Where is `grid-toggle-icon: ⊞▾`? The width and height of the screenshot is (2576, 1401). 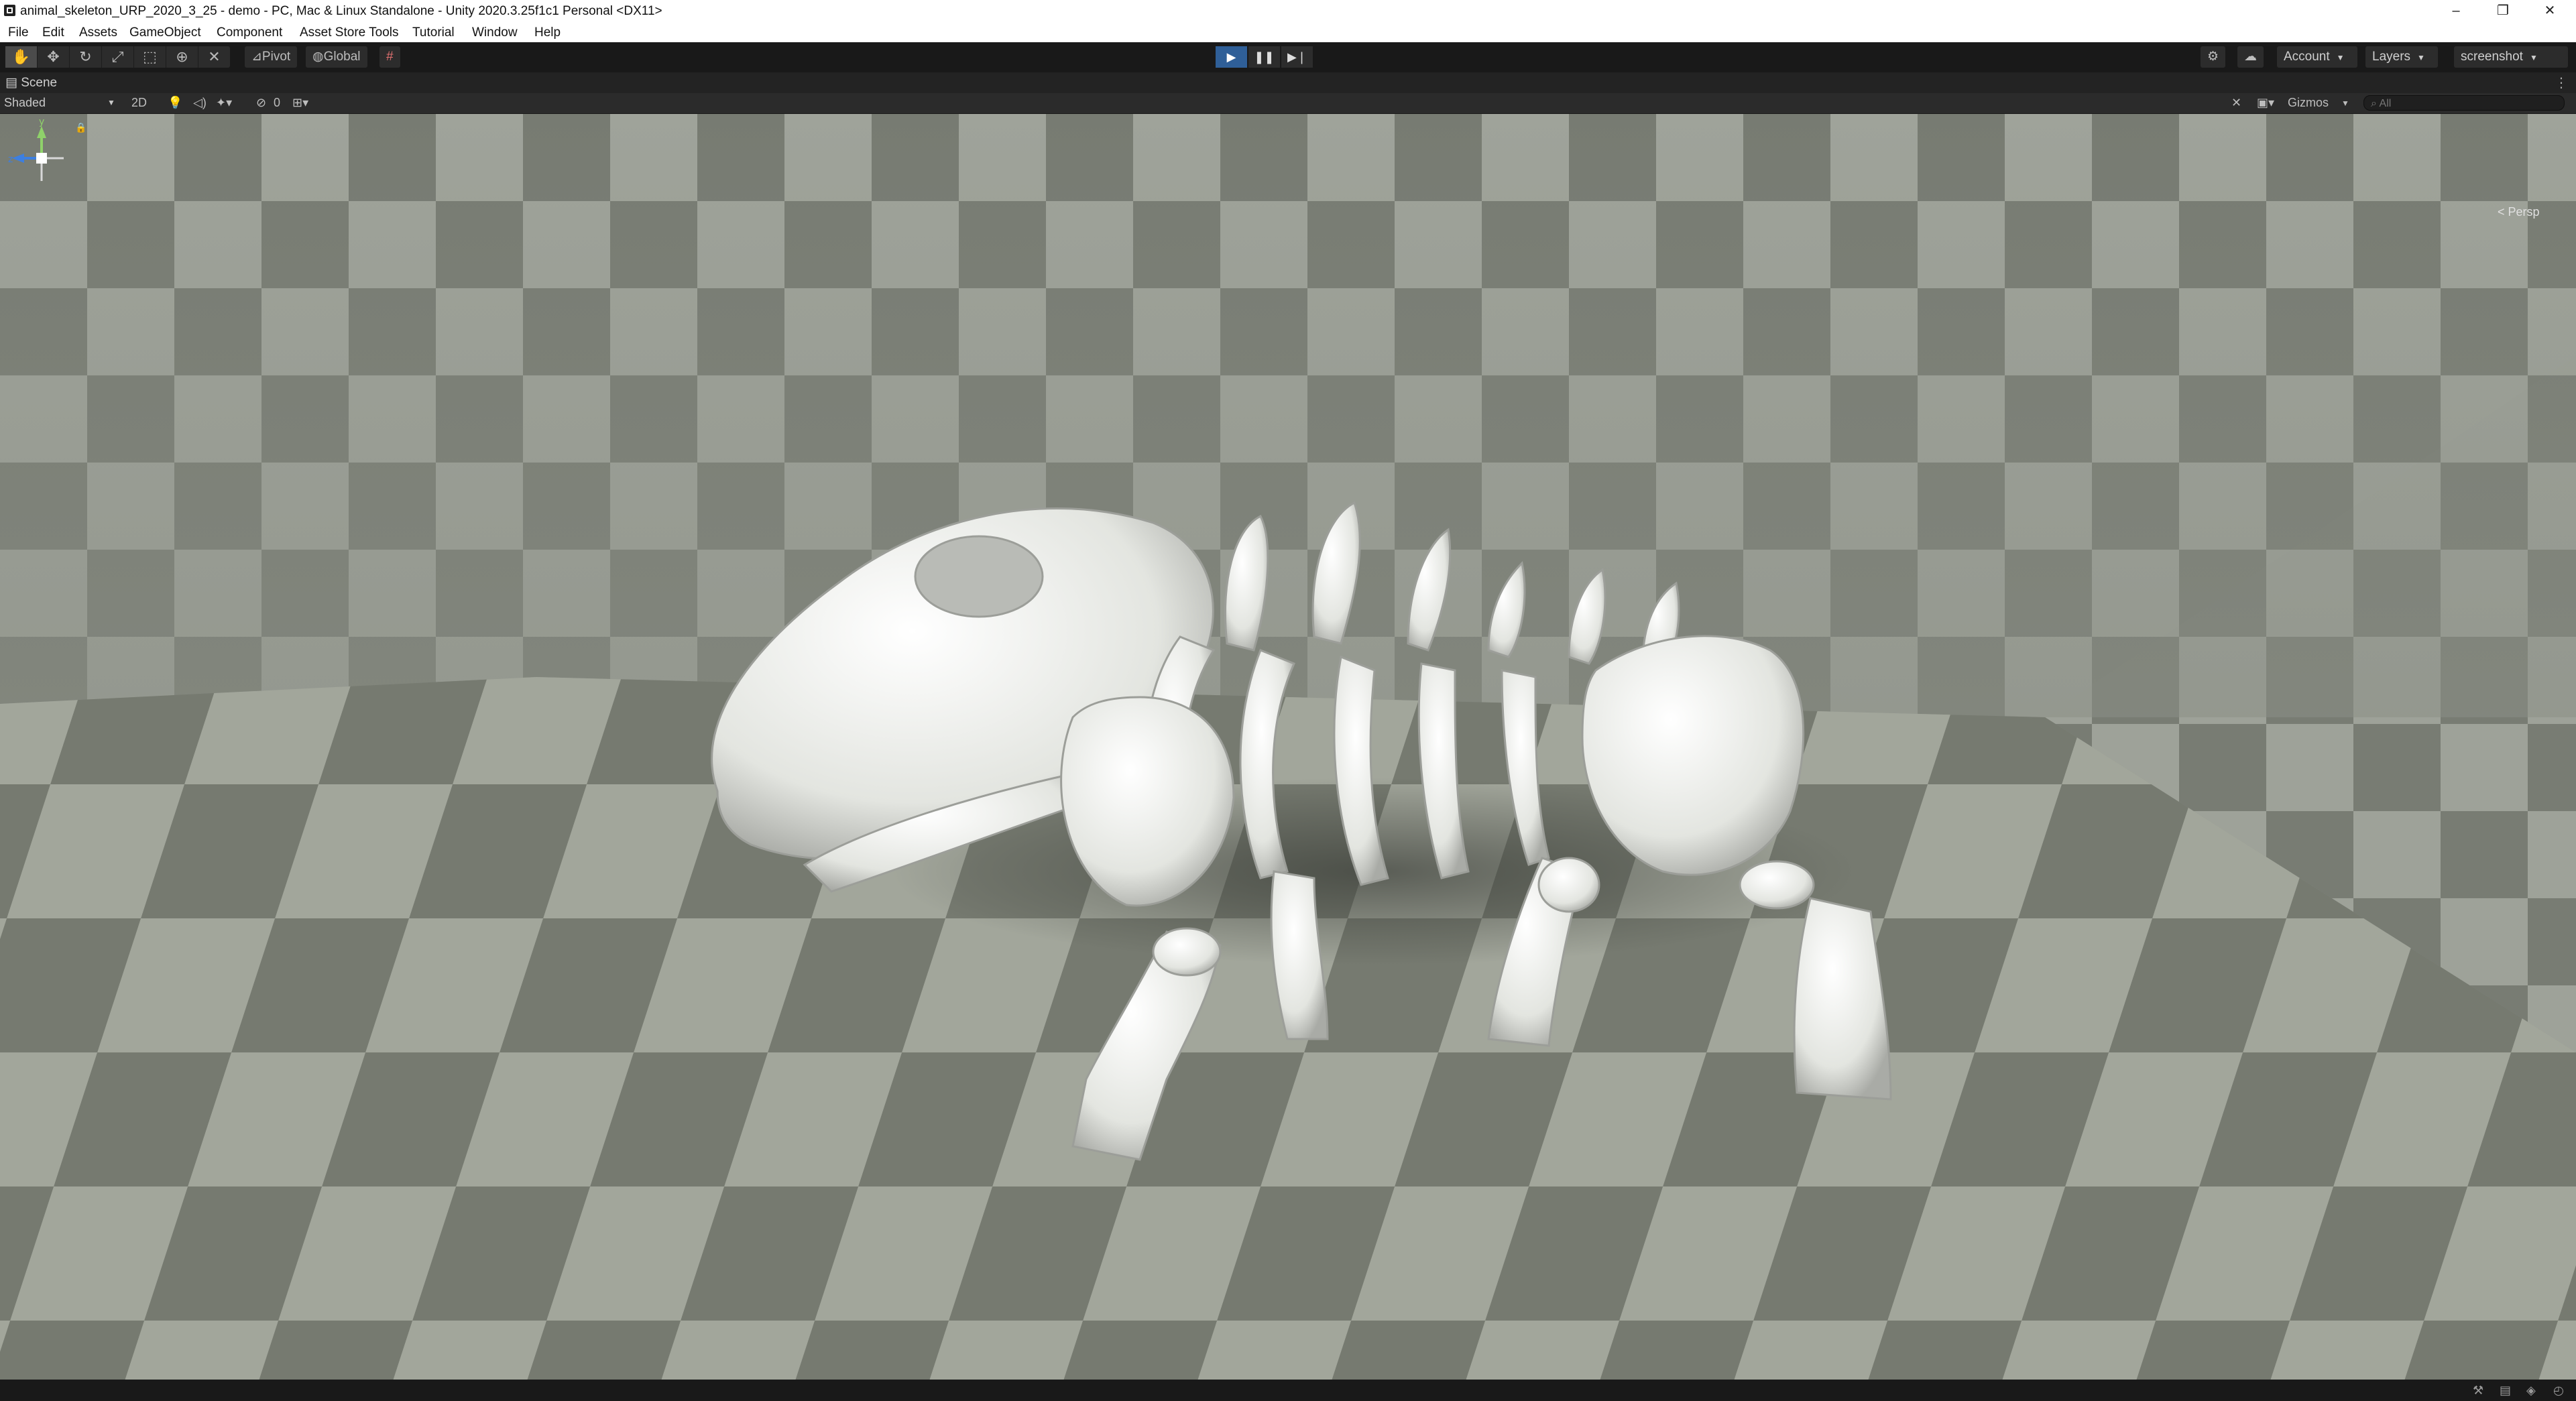 grid-toggle-icon: ⊞▾ is located at coordinates (300, 103).